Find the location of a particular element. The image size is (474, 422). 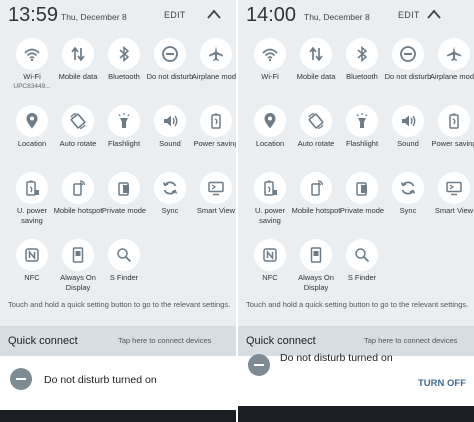

tile-label: S Finder is located at coordinates (124, 278).